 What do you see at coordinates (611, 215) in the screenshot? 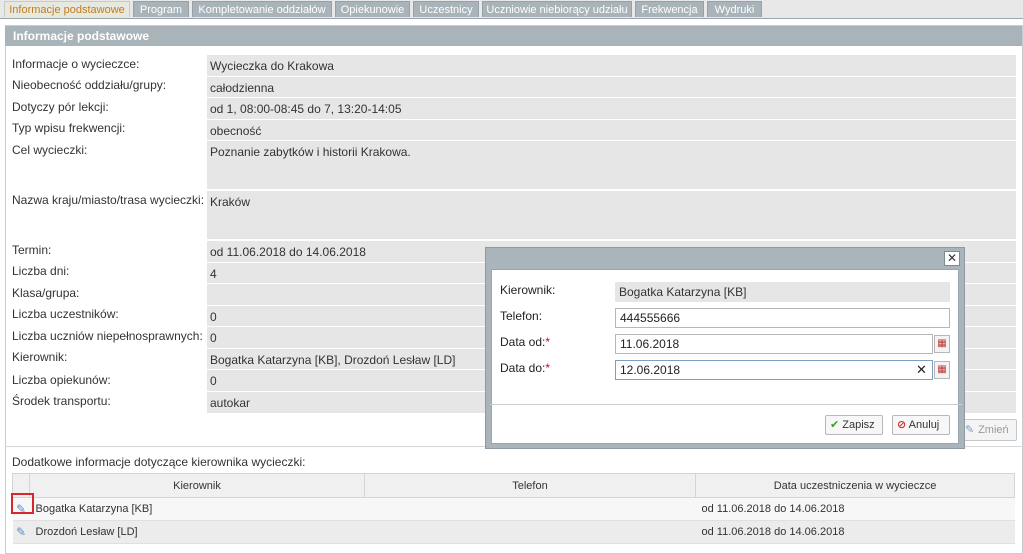
I see `value-nazwa-kraju: Kraków` at bounding box center [611, 215].